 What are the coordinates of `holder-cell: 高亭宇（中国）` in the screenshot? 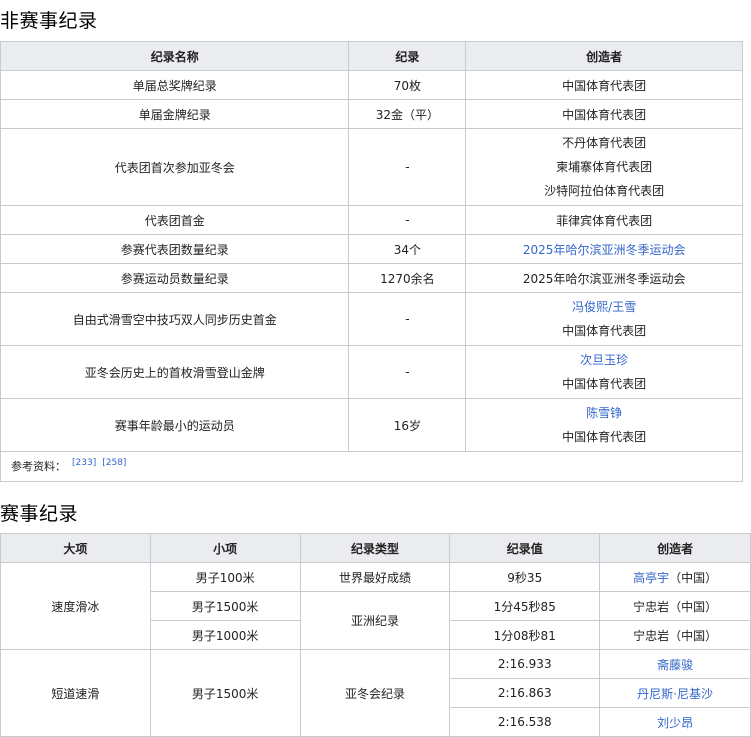 It's located at (675, 577).